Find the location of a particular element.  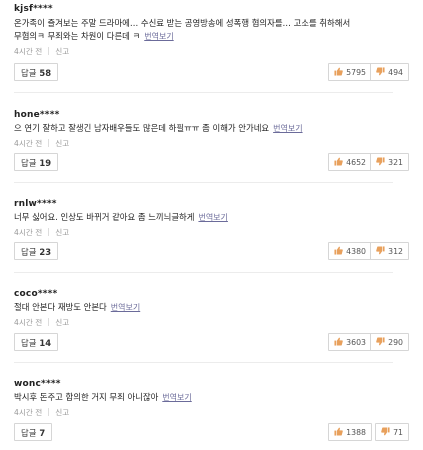

reply-button: 답글 7 is located at coordinates (33, 432).